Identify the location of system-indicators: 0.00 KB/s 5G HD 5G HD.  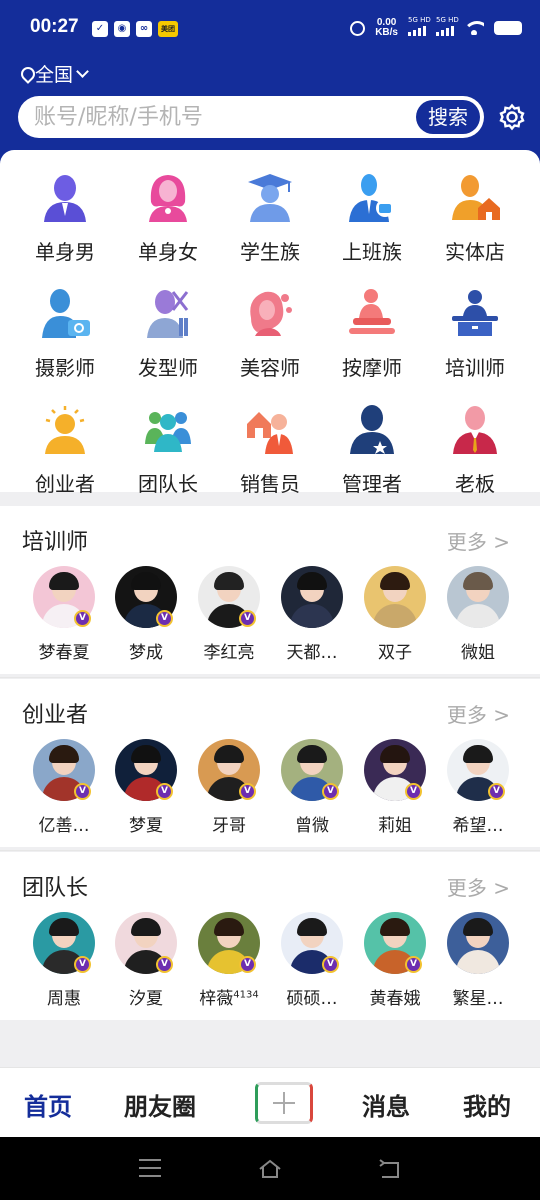
(436, 27).